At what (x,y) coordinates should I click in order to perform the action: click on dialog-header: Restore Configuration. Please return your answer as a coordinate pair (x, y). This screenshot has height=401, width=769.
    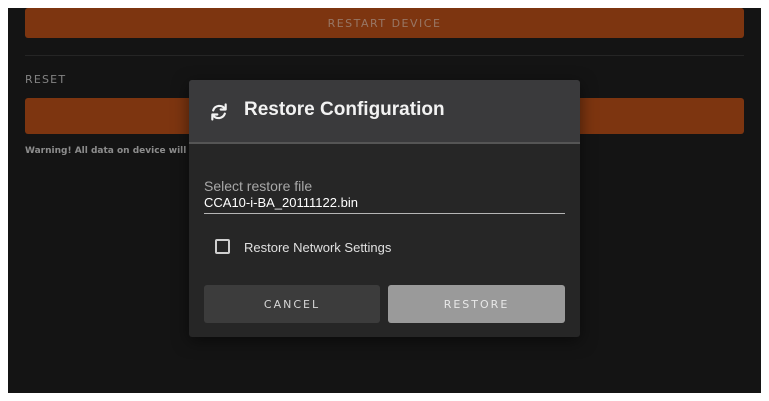
    Looking at the image, I should click on (384, 112).